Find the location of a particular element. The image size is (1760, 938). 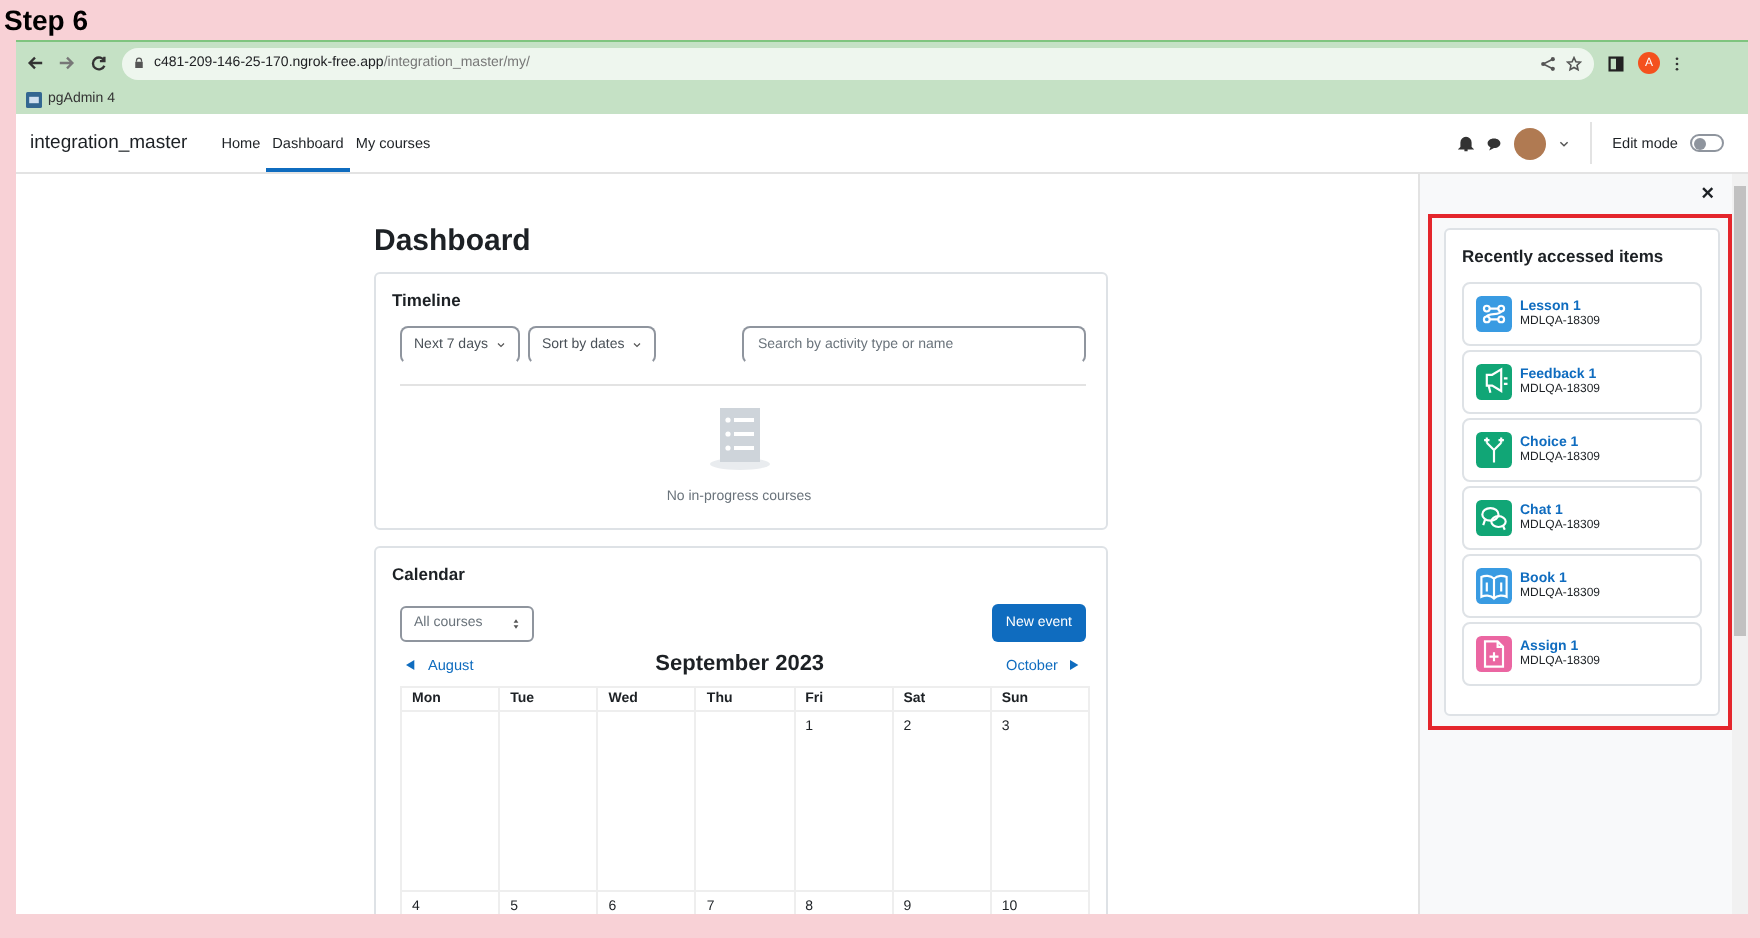

sort-icon is located at coordinates (516, 623).